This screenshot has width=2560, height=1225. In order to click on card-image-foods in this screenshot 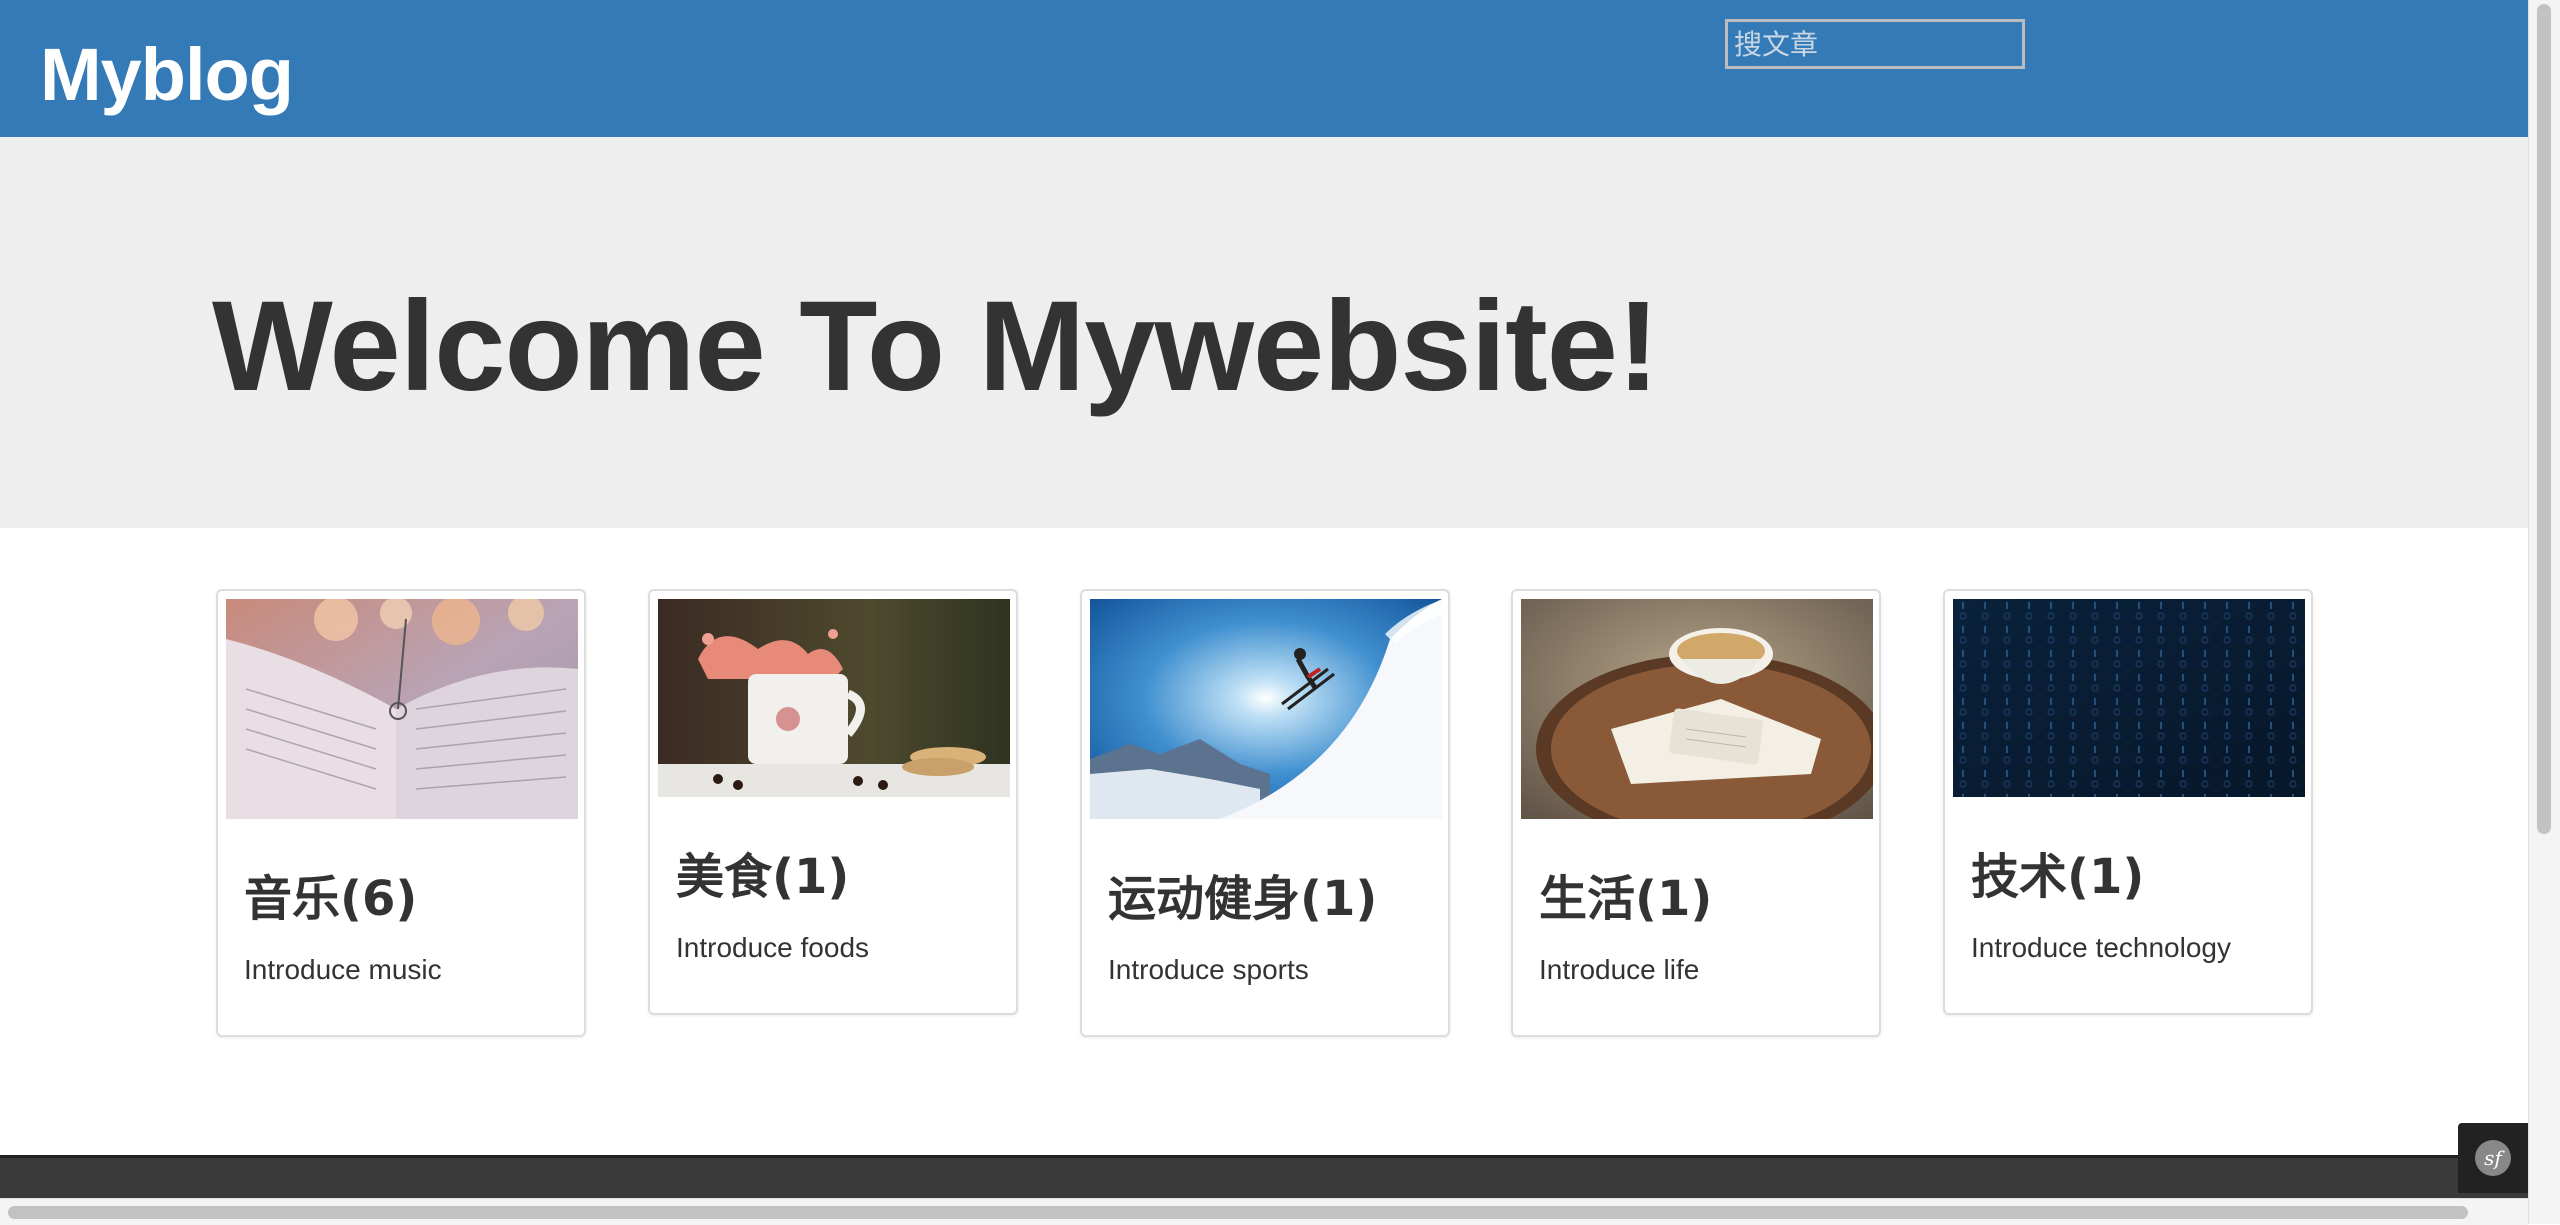, I will do `click(834, 698)`.